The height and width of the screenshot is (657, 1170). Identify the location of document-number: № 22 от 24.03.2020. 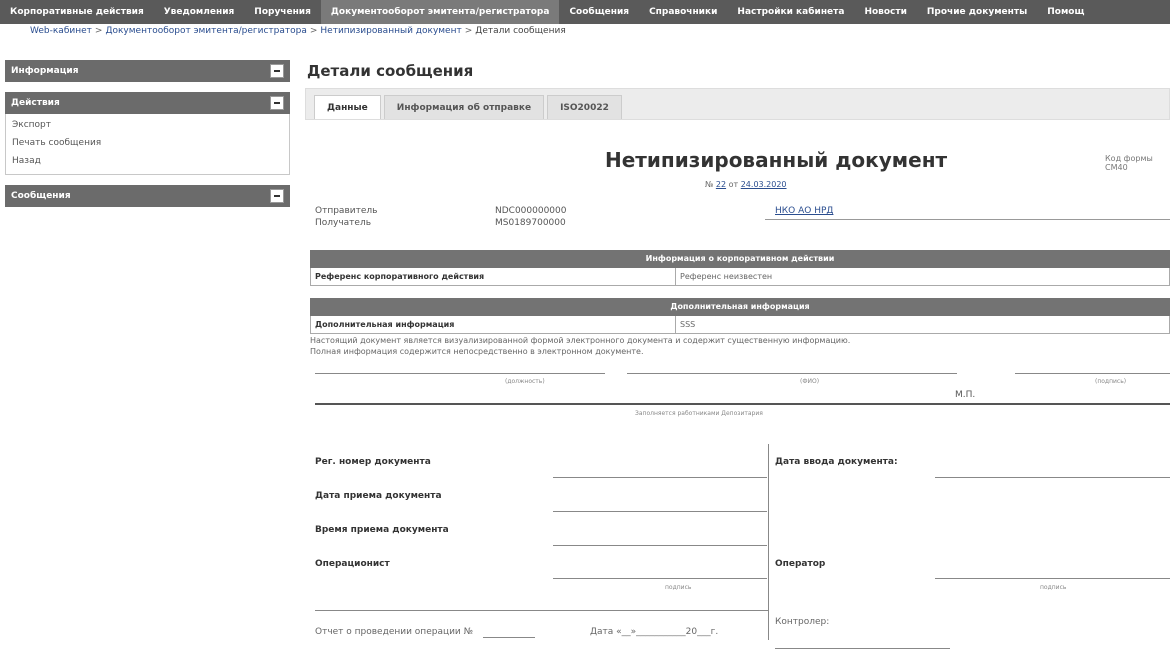
(746, 184).